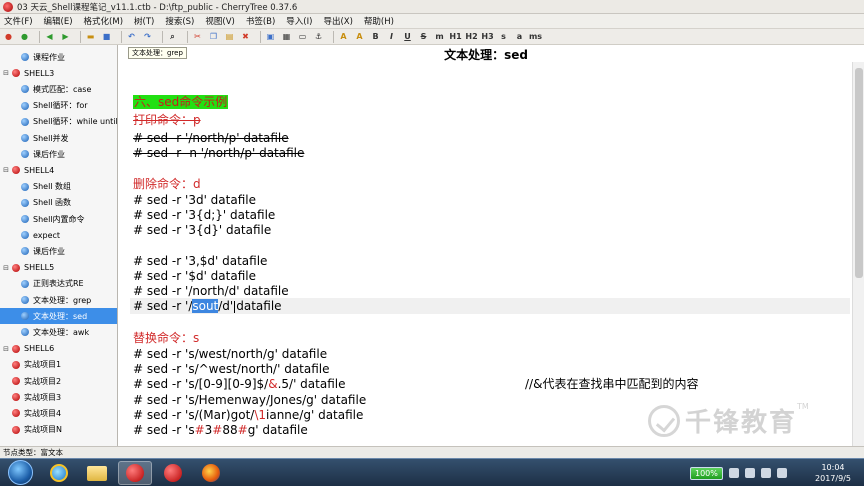 Image resolution: width=864 pixels, height=486 pixels. I want to click on highlight-color-icon: A, so click(359, 36).